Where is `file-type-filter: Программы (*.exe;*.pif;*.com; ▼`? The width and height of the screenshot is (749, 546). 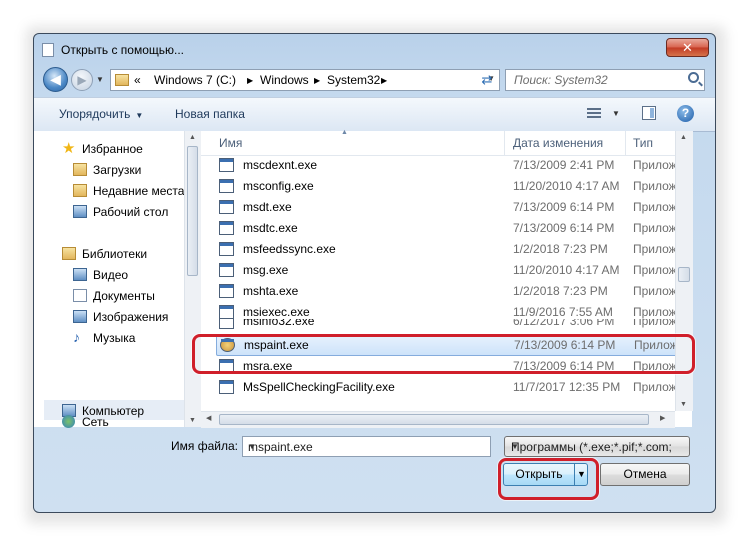
file-type-filter: Программы (*.exe;*.pif;*.com; ▼ is located at coordinates (597, 446).